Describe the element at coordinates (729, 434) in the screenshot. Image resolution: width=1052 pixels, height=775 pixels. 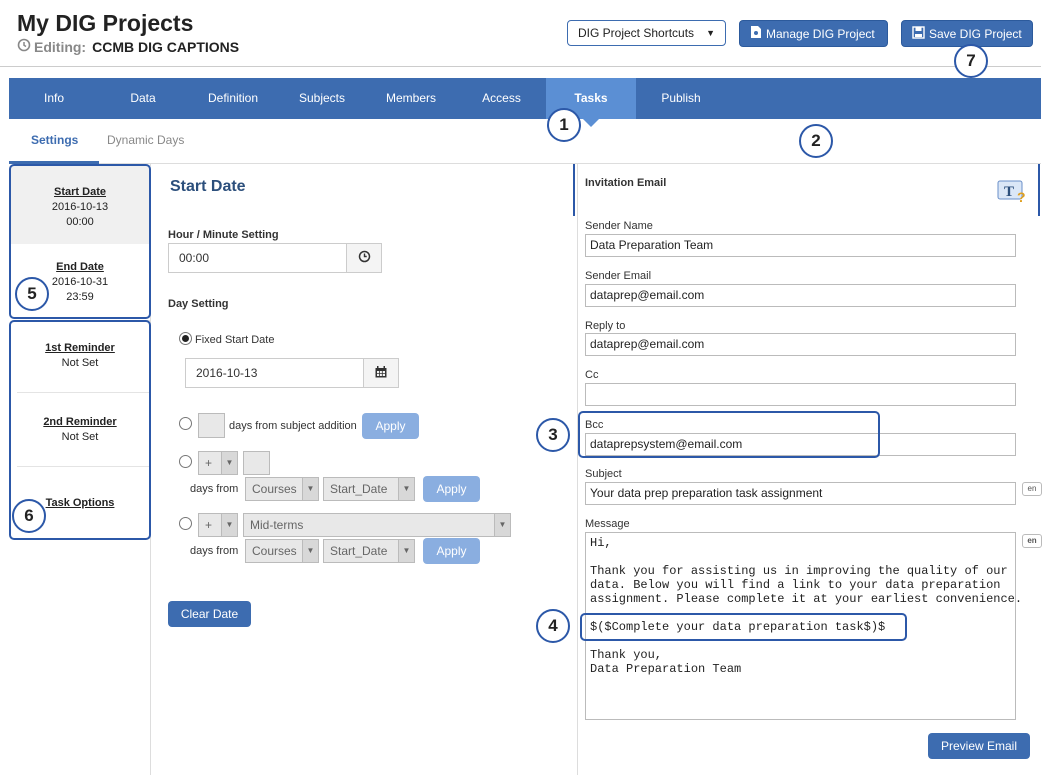
I see `highlight-box-bcc` at that location.